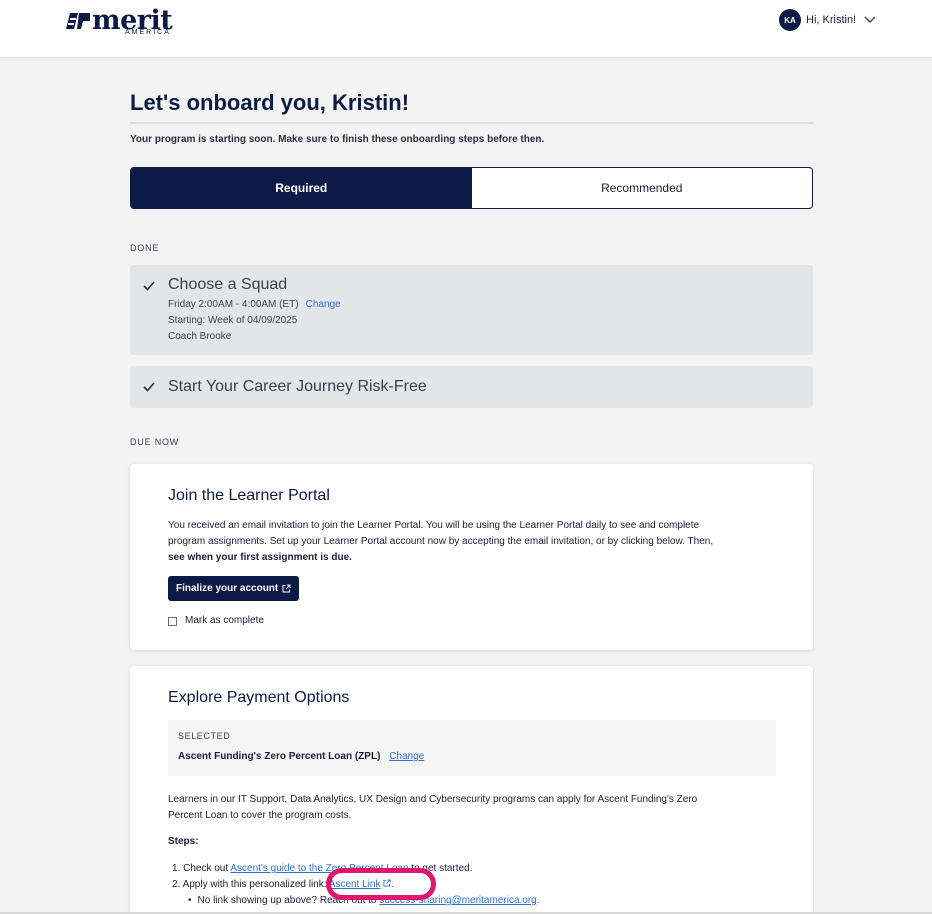 This screenshot has width=932, height=914. I want to click on done-item-title: Choose a Squad, so click(228, 284).